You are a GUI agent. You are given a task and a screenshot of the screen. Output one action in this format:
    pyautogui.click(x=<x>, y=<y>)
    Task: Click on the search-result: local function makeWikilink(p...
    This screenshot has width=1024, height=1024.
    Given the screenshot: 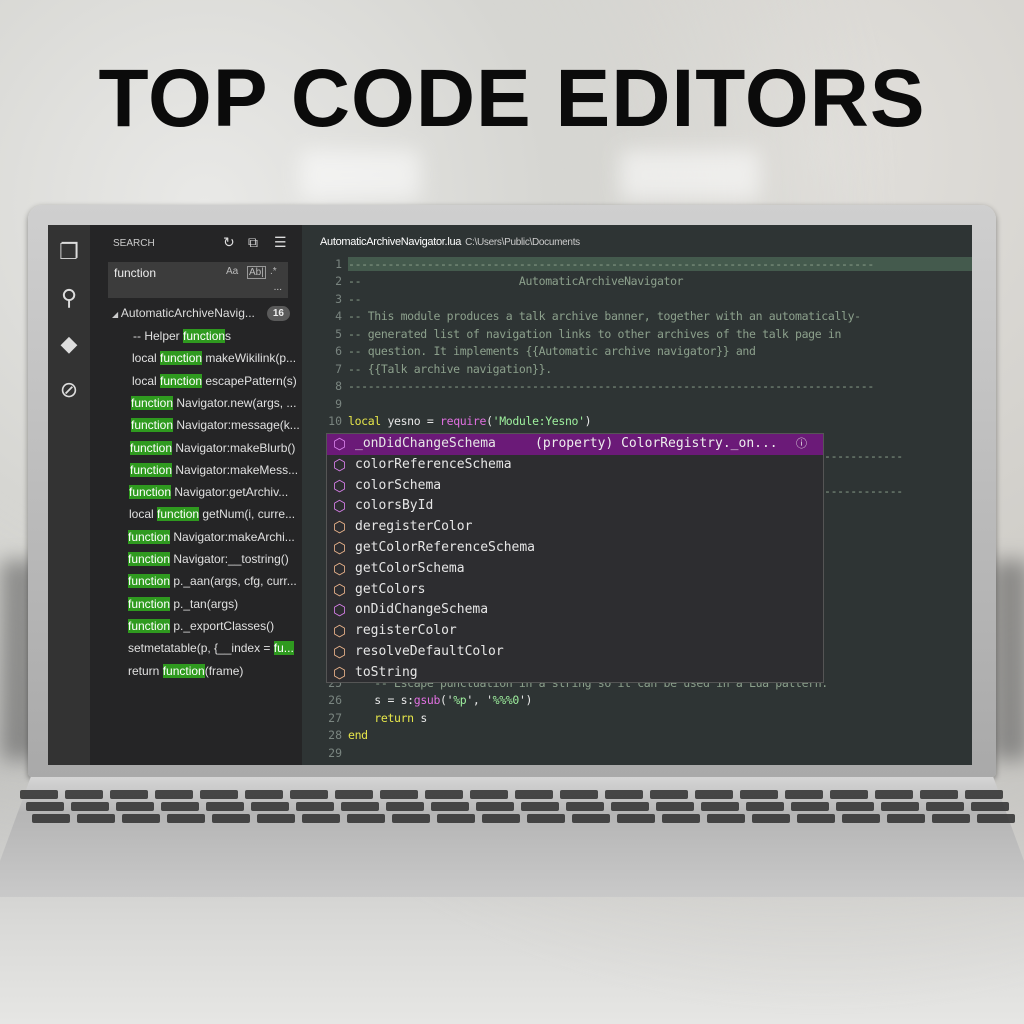 What is the action you would take?
    pyautogui.click(x=214, y=358)
    